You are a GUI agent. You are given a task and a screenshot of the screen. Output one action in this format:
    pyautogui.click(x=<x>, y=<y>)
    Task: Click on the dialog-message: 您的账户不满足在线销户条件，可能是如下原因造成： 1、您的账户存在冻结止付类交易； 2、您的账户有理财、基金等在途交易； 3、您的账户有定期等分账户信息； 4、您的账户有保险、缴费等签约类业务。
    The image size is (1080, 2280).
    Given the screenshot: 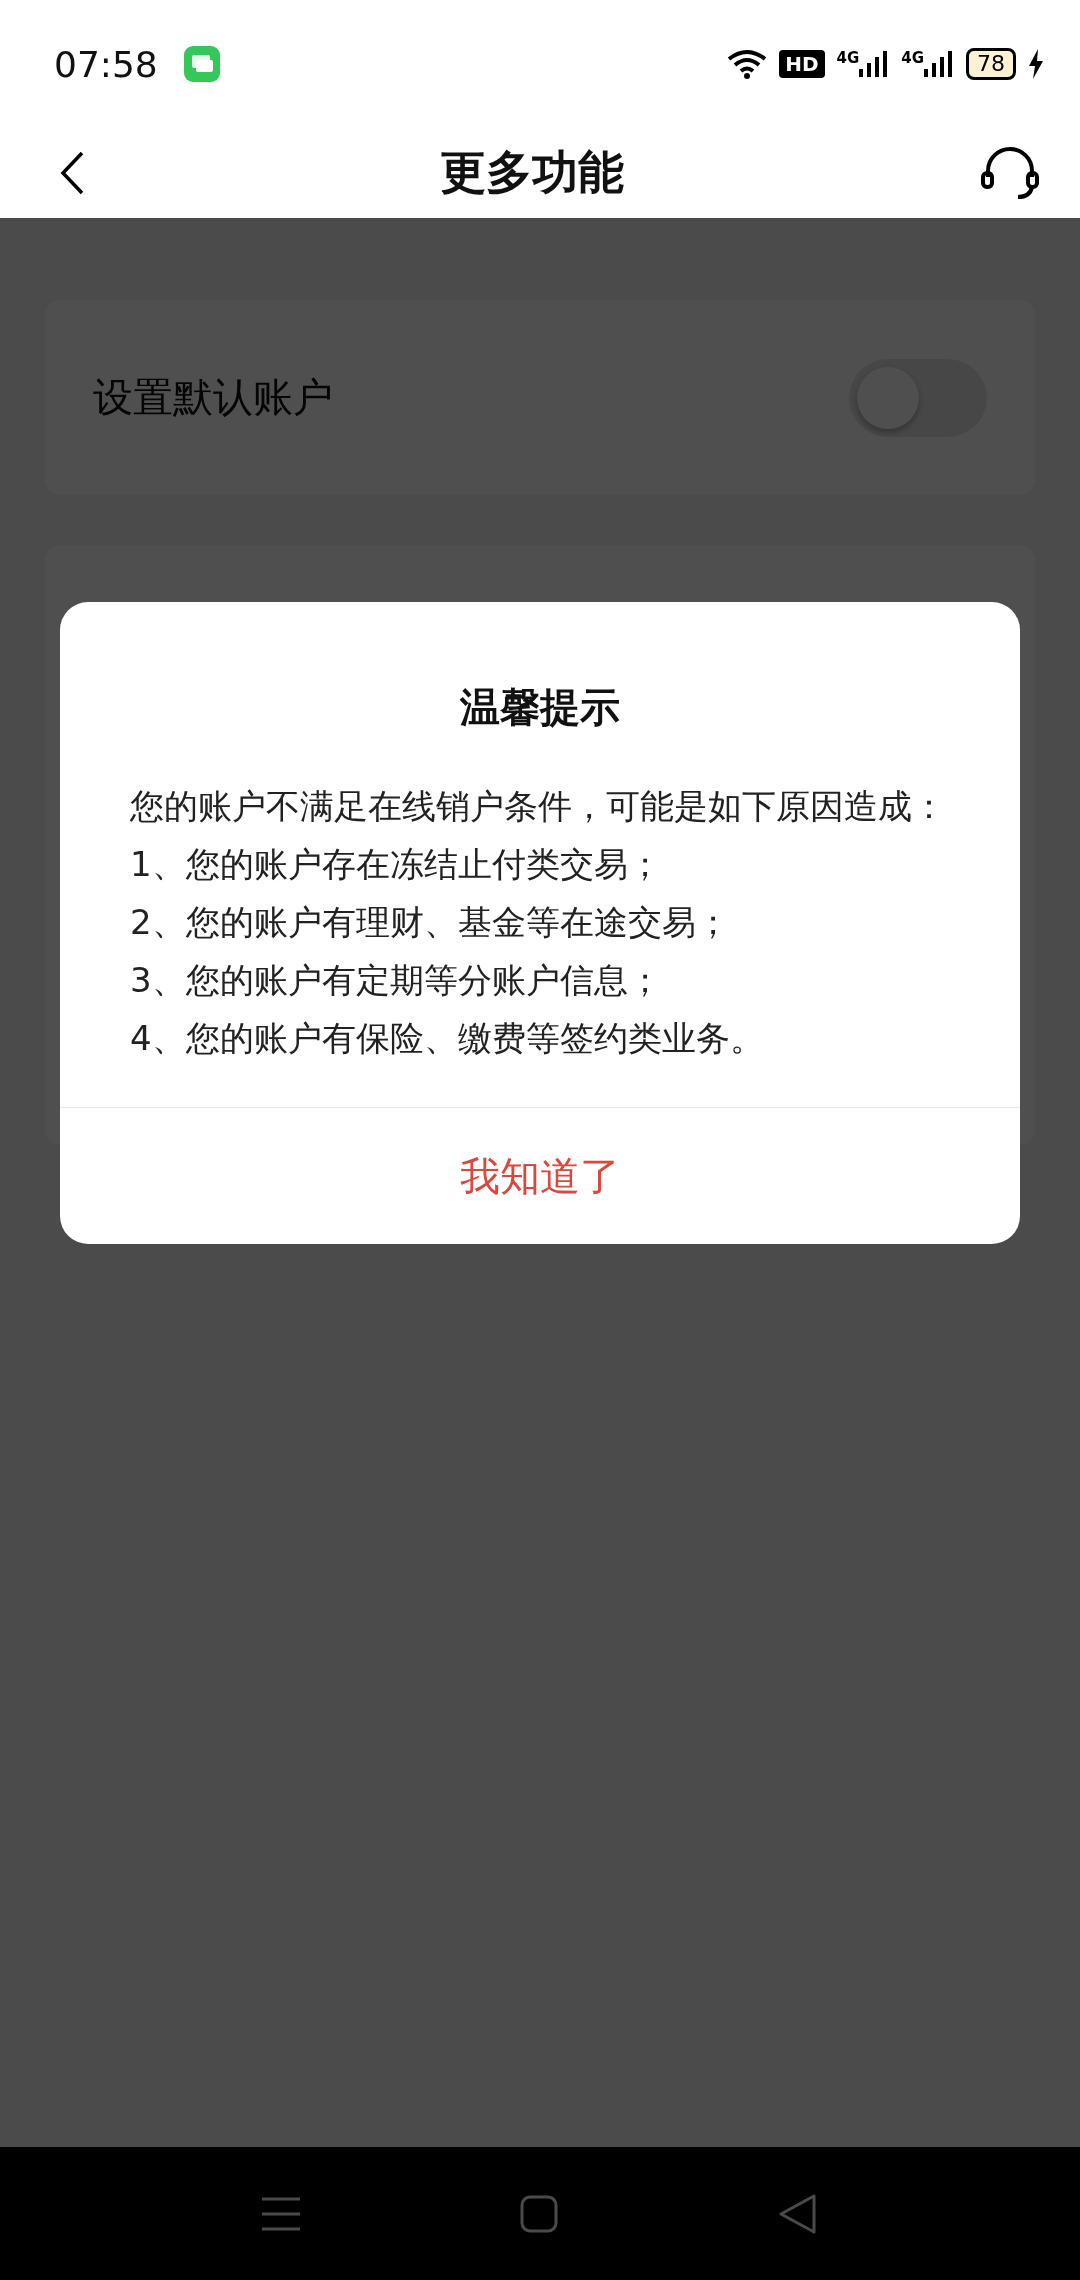 What is the action you would take?
    pyautogui.click(x=538, y=922)
    